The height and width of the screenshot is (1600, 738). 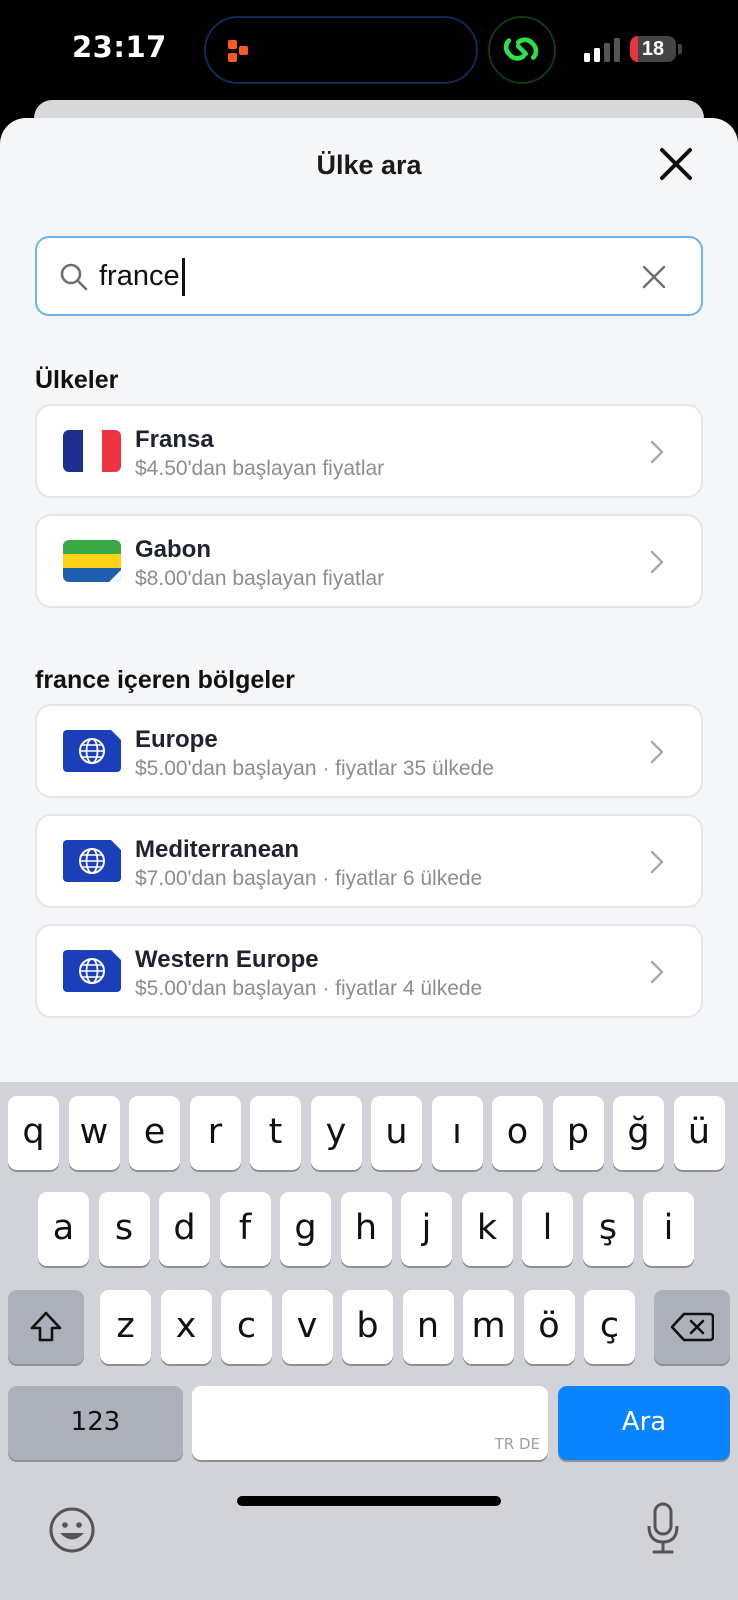 What do you see at coordinates (644, 1423) in the screenshot?
I see `search-go-key: Ara` at bounding box center [644, 1423].